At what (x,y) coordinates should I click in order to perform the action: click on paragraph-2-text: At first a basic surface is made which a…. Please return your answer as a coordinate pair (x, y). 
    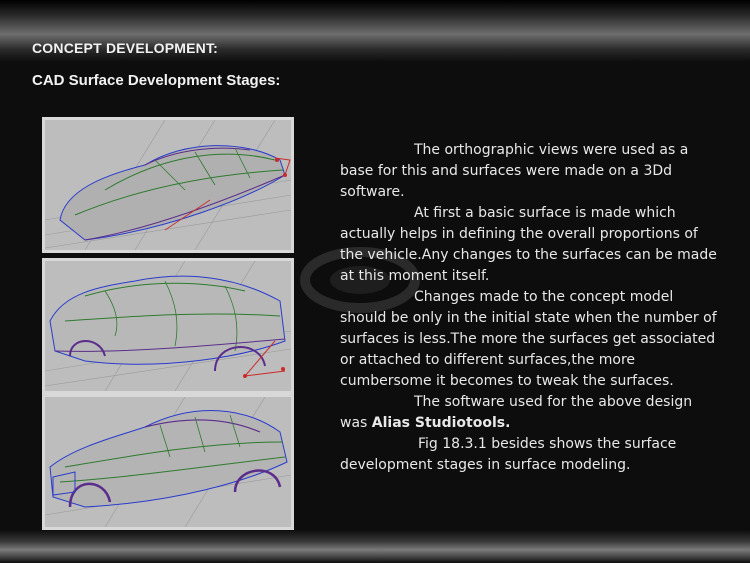
    Looking at the image, I should click on (528, 244).